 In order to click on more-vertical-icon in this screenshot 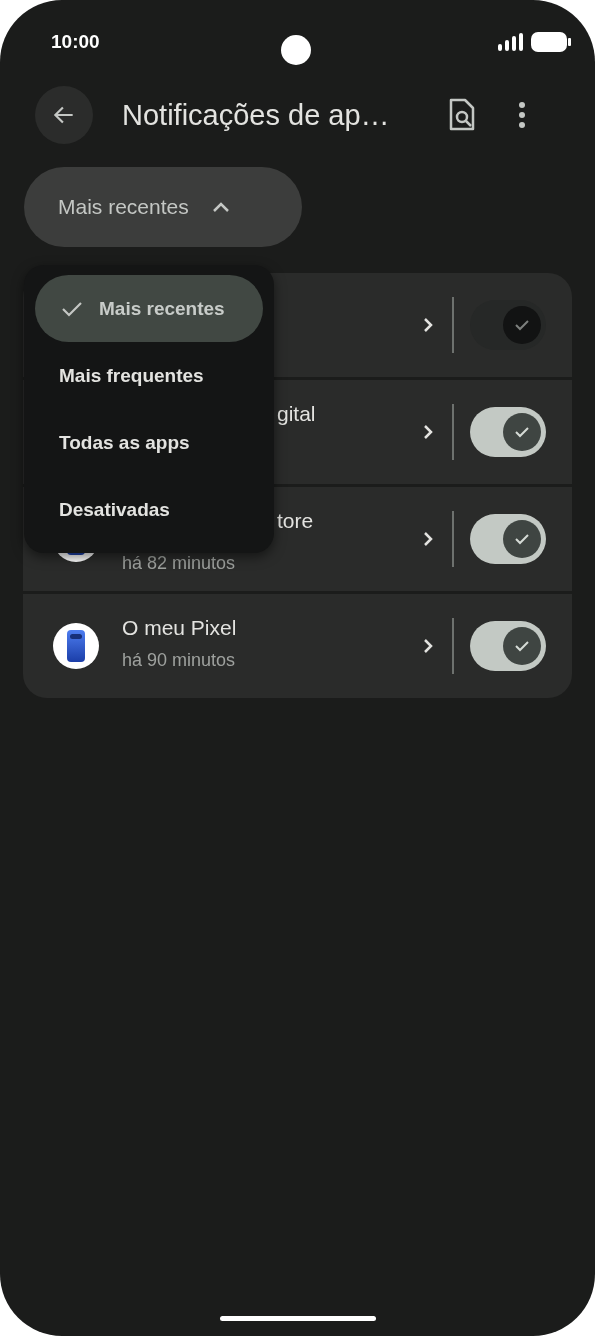, I will do `click(522, 115)`.